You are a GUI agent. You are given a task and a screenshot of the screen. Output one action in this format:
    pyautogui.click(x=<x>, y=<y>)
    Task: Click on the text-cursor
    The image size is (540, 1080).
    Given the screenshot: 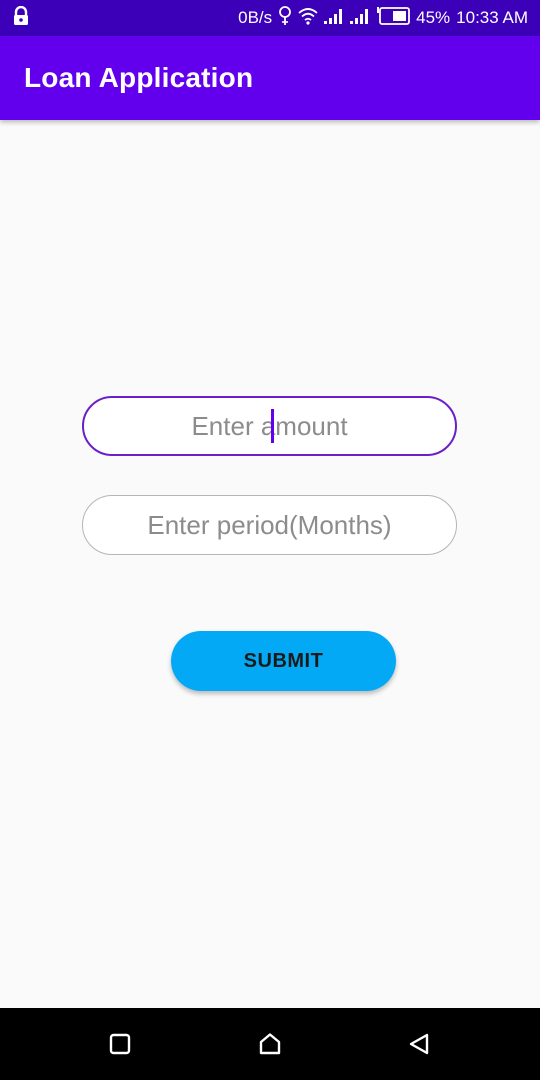 What is the action you would take?
    pyautogui.click(x=272, y=425)
    